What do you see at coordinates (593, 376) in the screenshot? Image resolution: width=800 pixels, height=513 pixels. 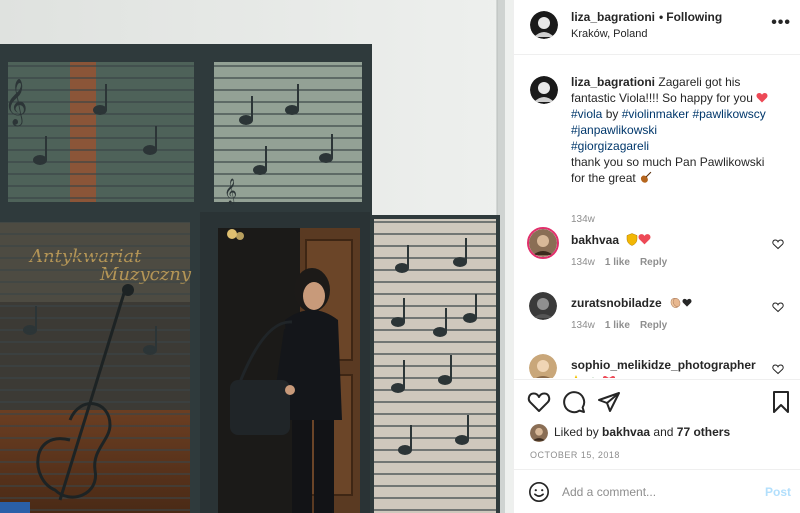 I see `sparkles-emoji-icon` at bounding box center [593, 376].